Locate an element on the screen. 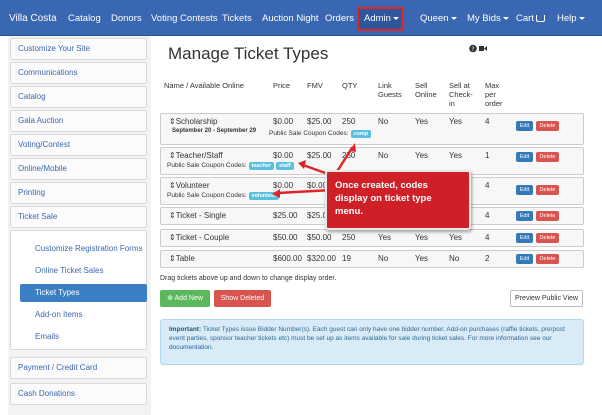  sidebar-item-voting-contest: Voting/Contest is located at coordinates (78, 145).